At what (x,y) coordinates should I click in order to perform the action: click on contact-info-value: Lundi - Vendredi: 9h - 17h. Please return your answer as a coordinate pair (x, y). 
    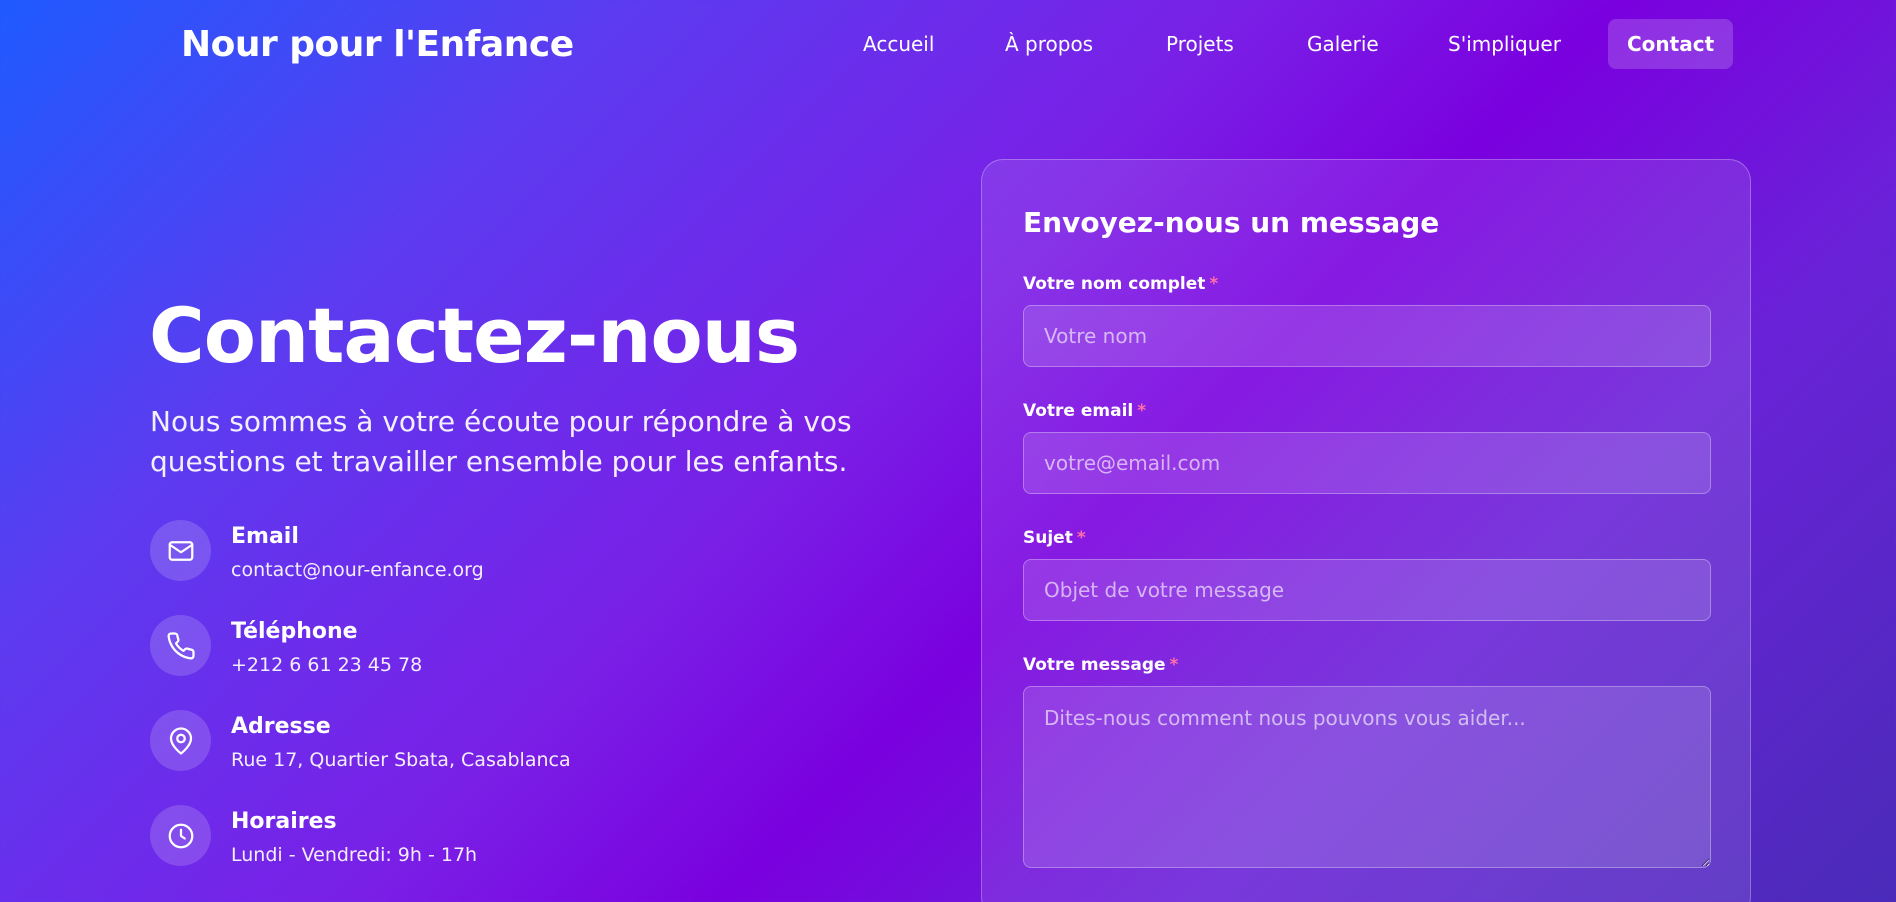
    Looking at the image, I should click on (354, 855).